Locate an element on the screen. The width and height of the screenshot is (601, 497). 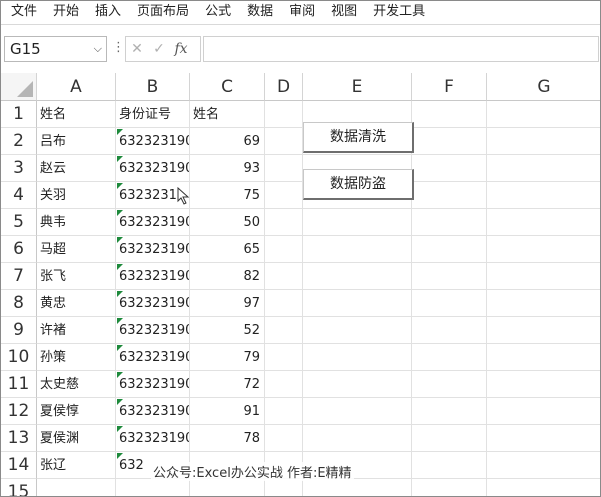
cell: 50 is located at coordinates (227, 222).